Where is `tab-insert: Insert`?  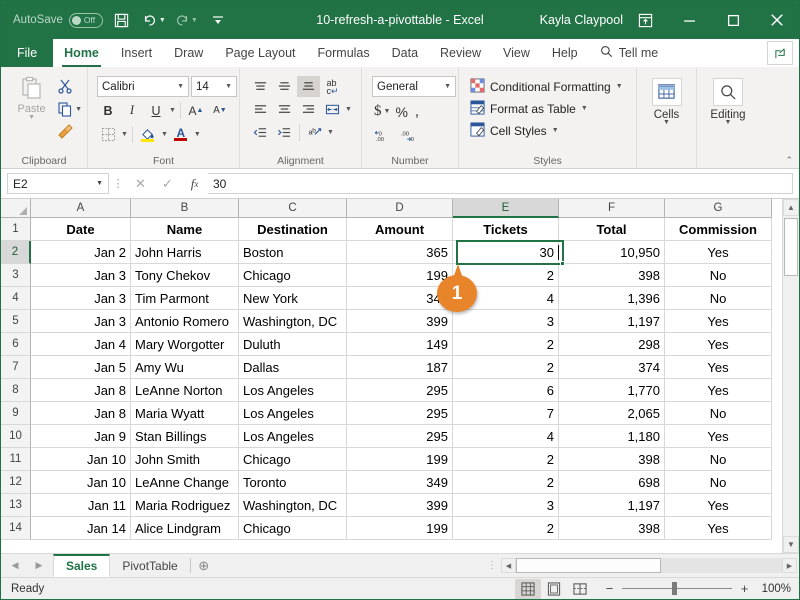
tab-insert: Insert is located at coordinates (136, 53).